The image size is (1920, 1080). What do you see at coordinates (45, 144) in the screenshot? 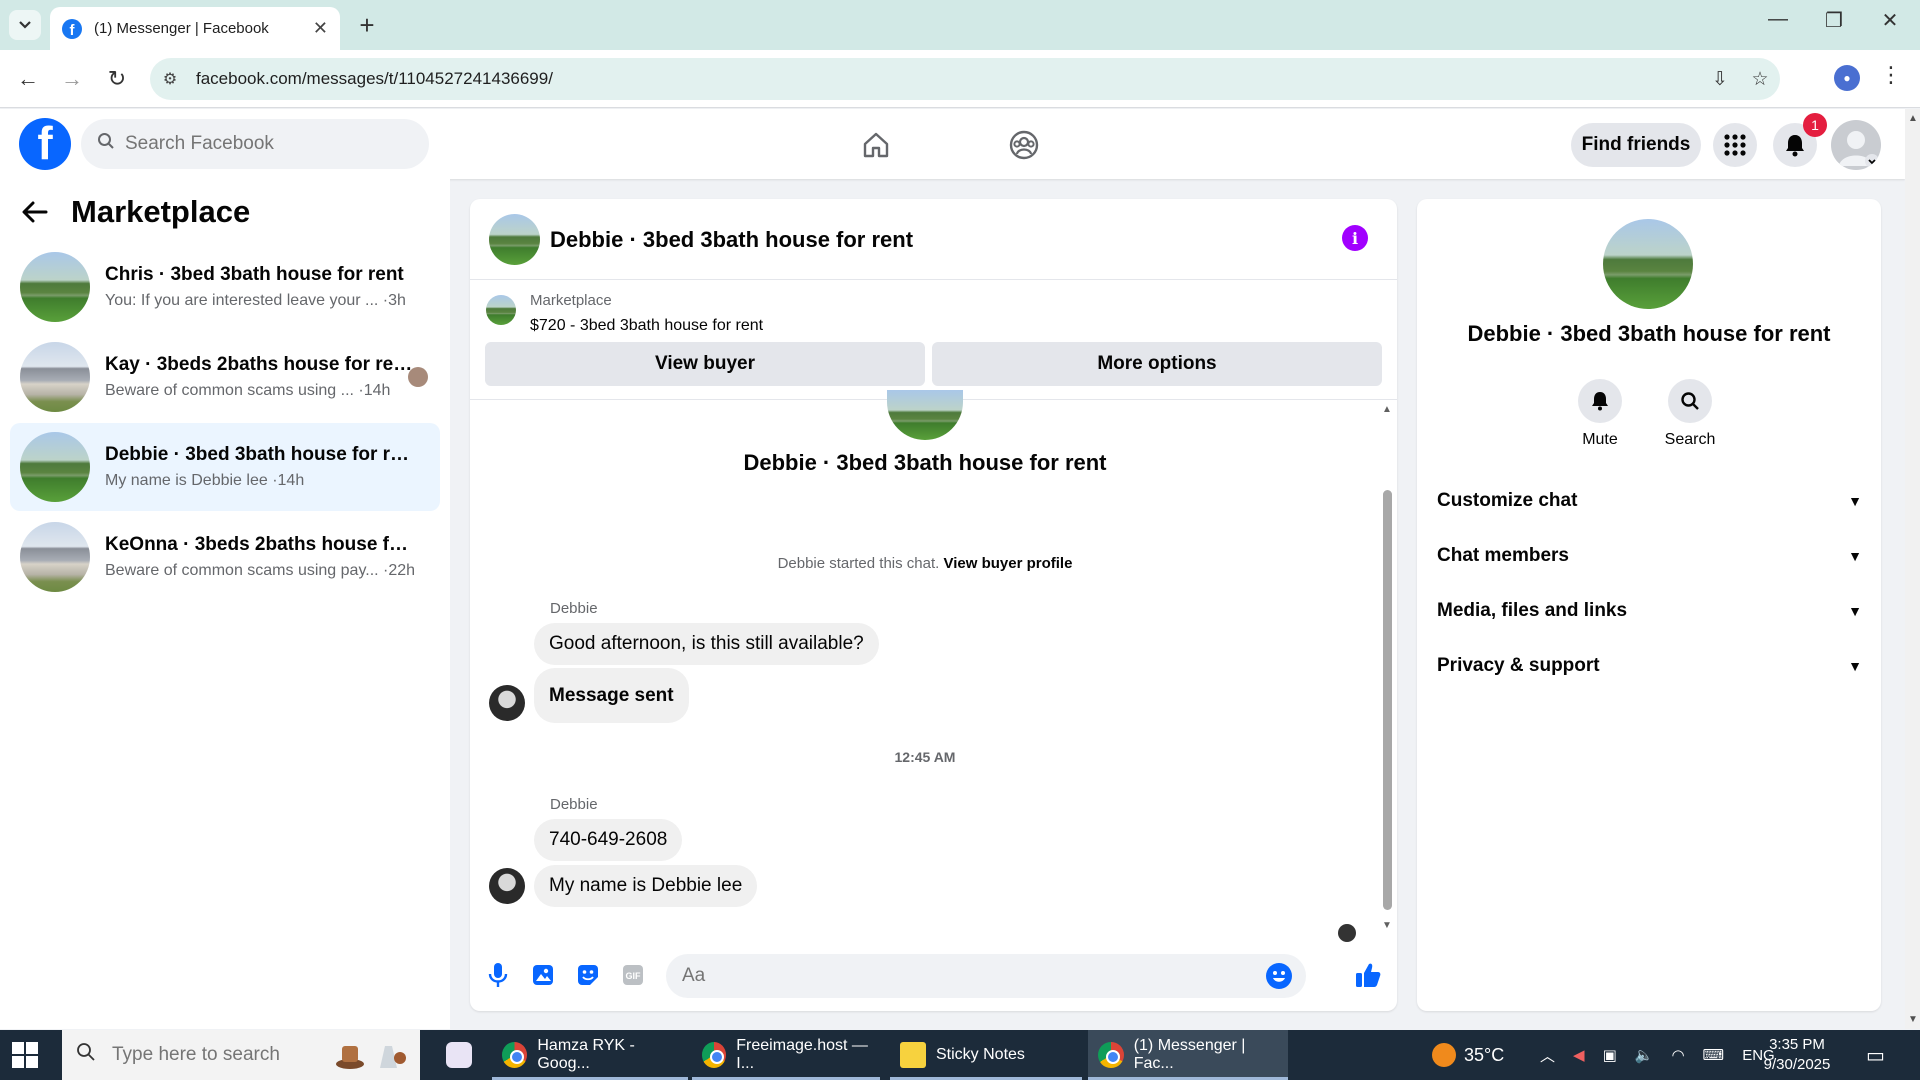
I see `facebook-logo-icon: f` at bounding box center [45, 144].